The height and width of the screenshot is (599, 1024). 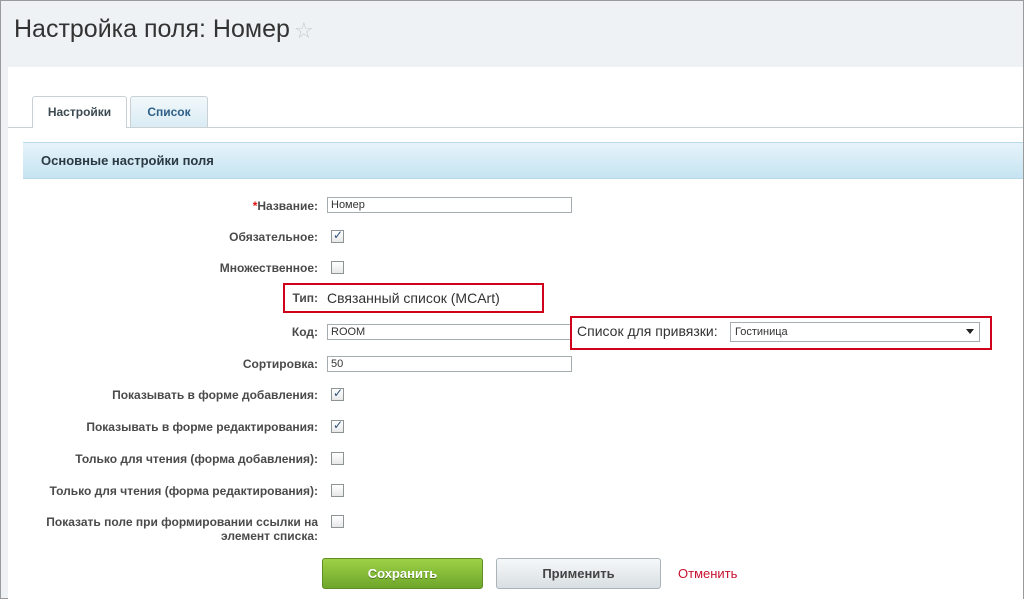 I want to click on sort-label: Сортировка:, so click(x=280, y=364).